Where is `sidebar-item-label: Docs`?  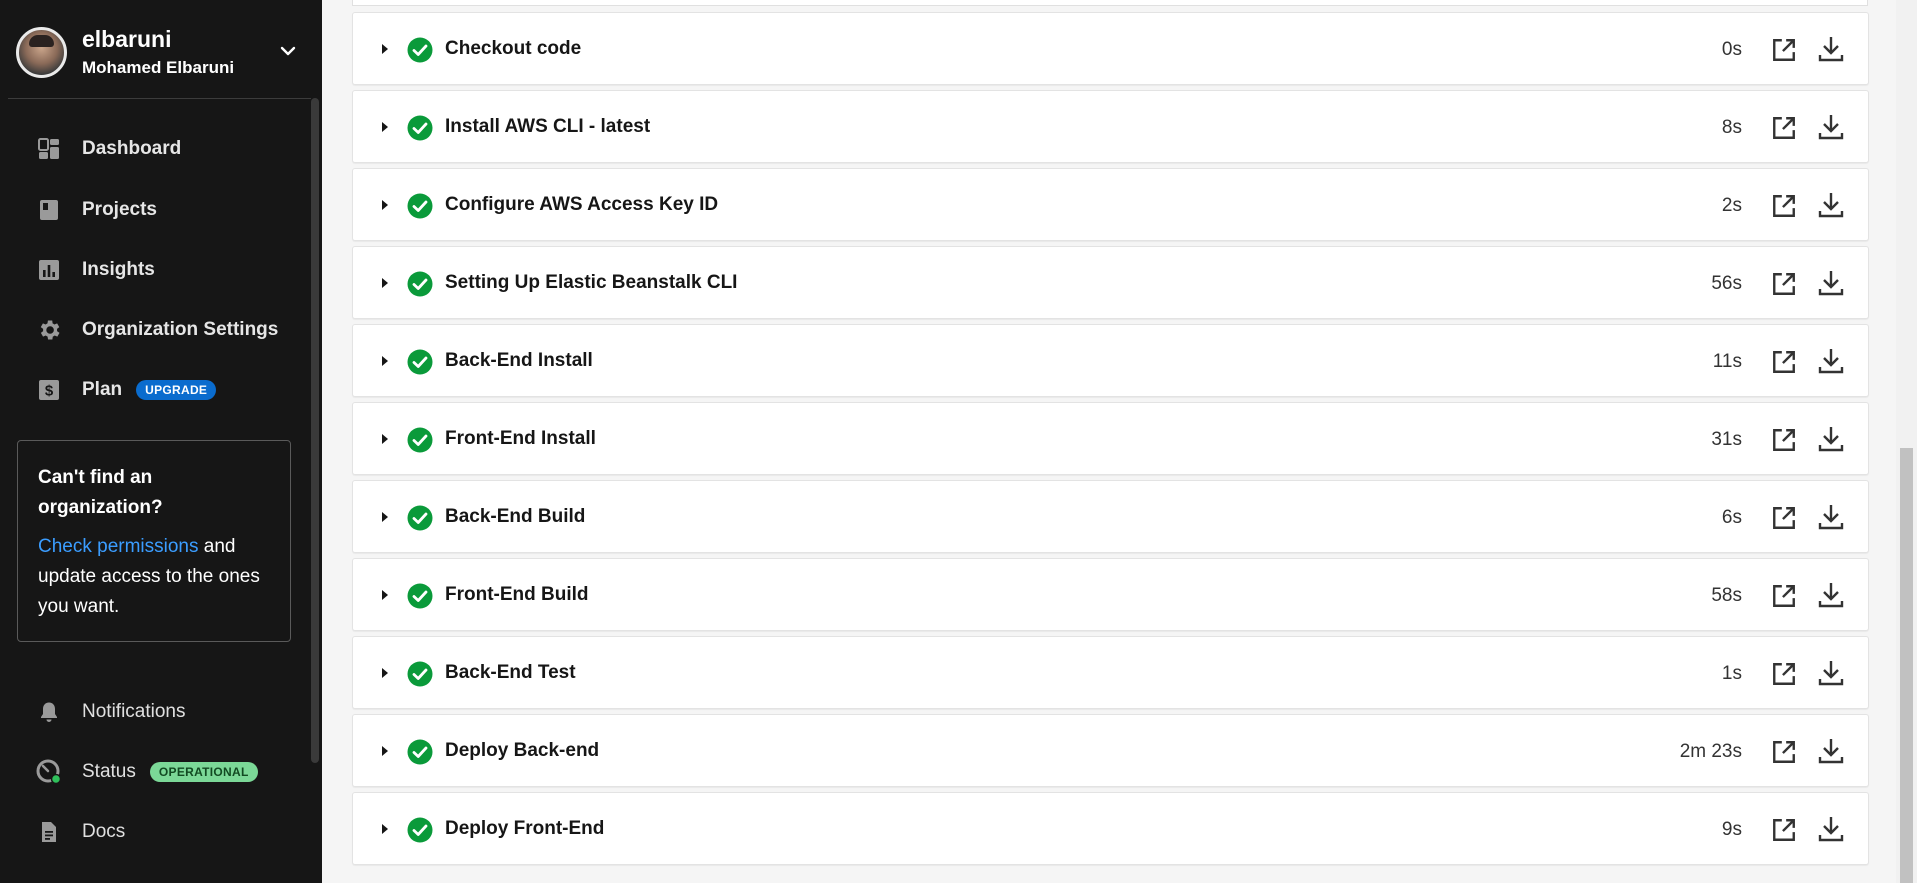
sidebar-item-label: Docs is located at coordinates (104, 831).